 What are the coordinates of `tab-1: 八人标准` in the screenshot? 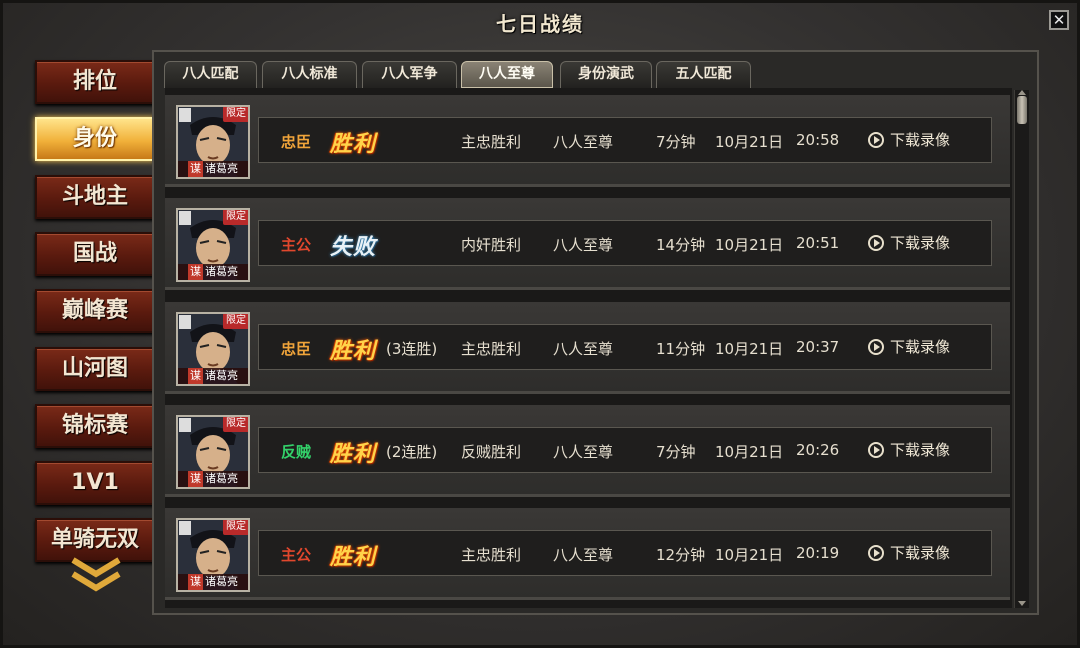 It's located at (309, 74).